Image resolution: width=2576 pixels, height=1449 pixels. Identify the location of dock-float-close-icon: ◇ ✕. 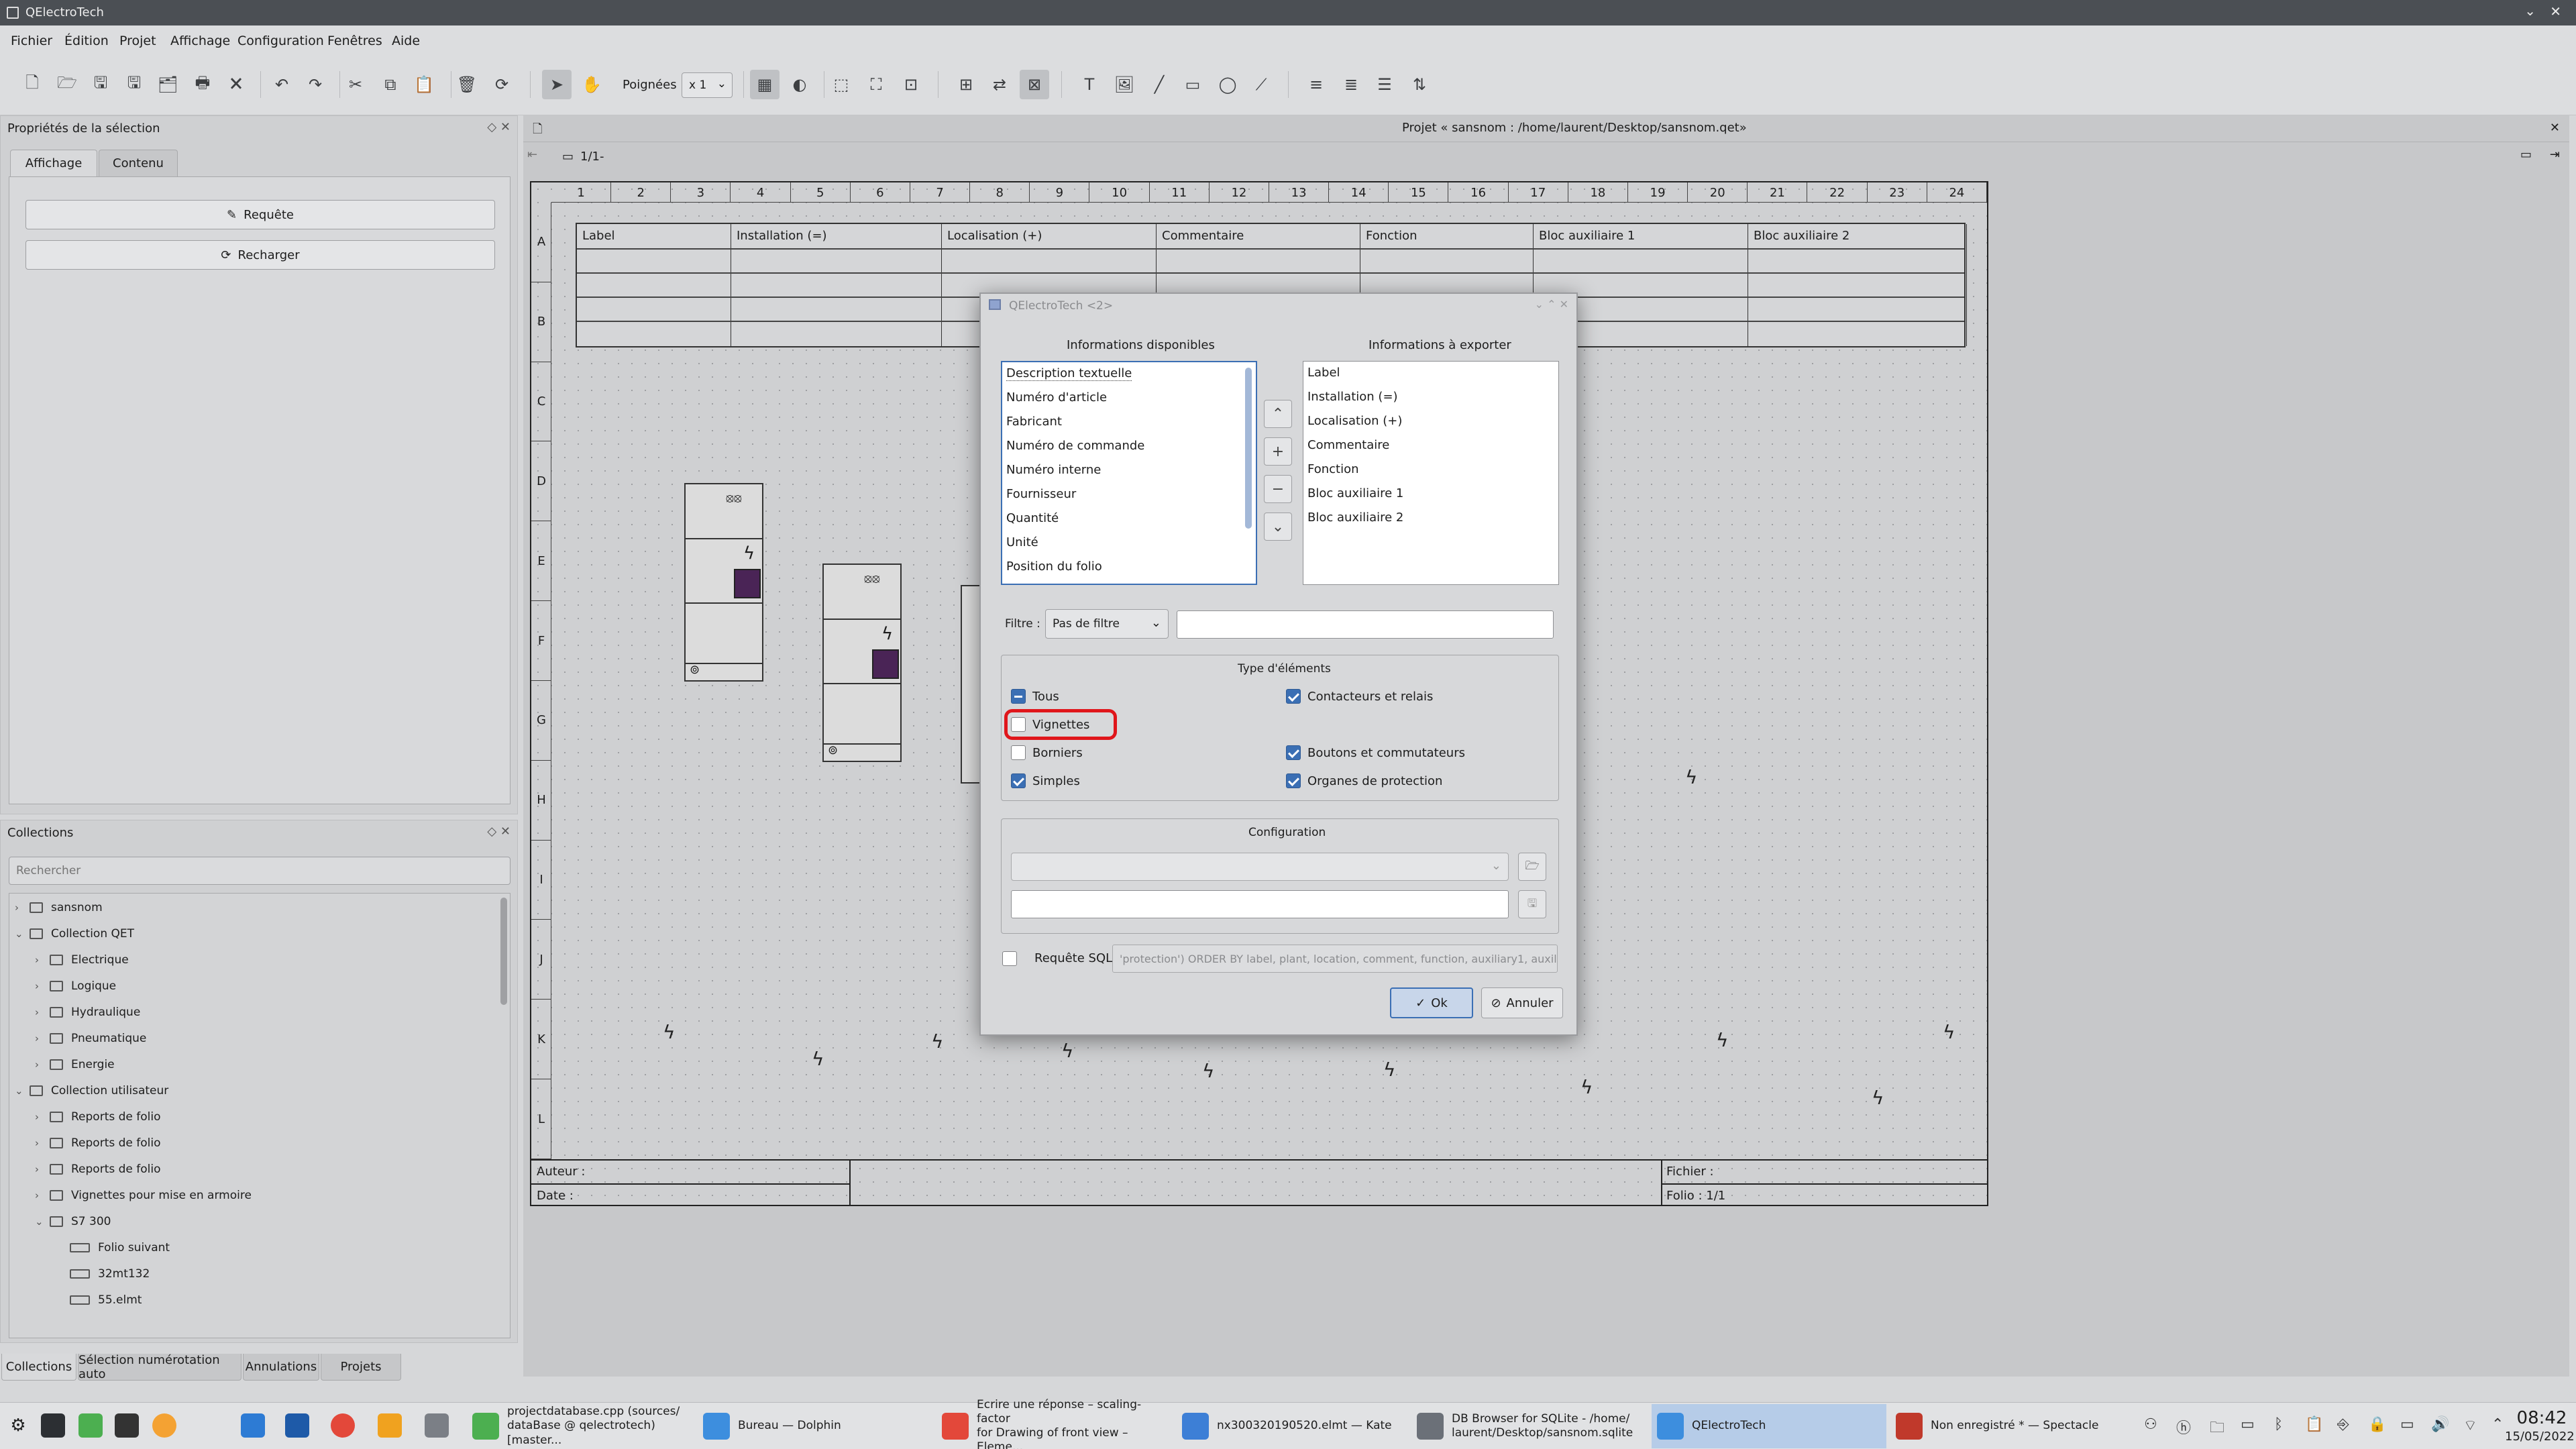
(499, 127).